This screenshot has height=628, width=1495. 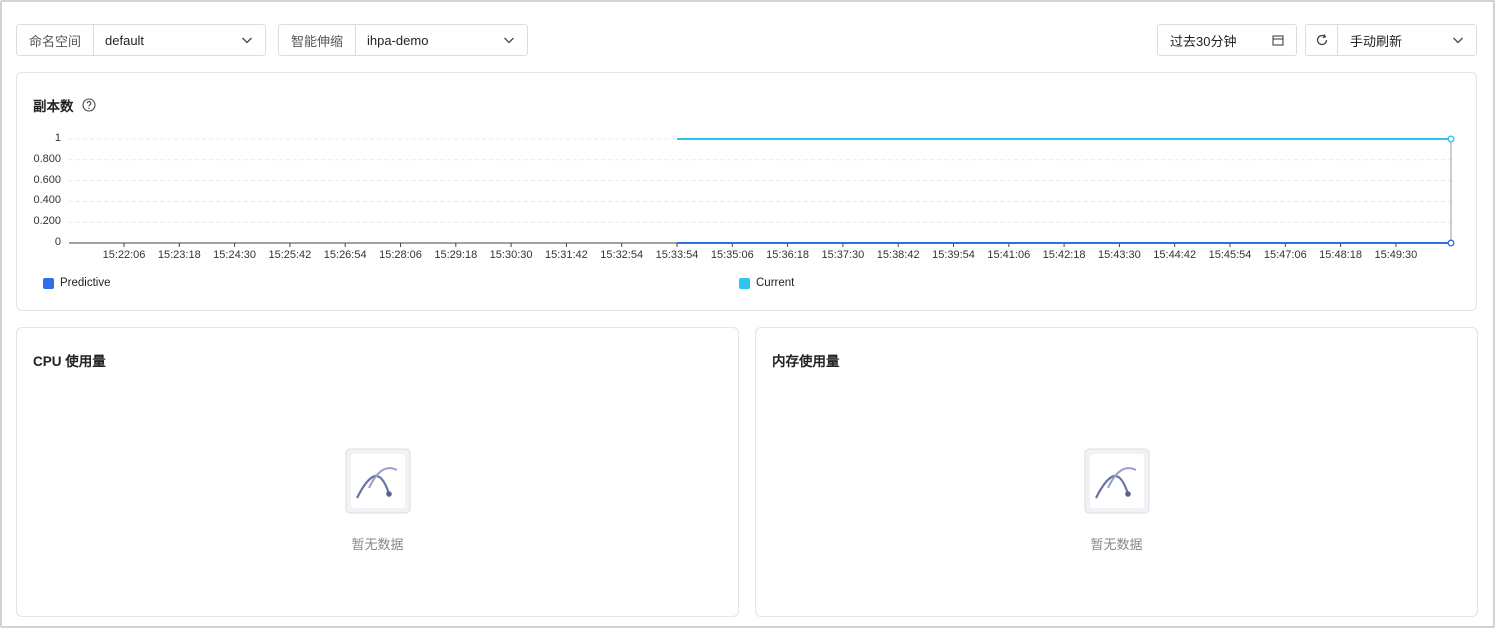 What do you see at coordinates (806, 361) in the screenshot?
I see `memory-card-title: 内存使用量` at bounding box center [806, 361].